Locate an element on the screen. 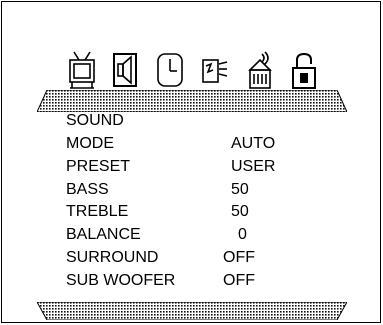  menu-icon-bar is located at coordinates (192, 70).